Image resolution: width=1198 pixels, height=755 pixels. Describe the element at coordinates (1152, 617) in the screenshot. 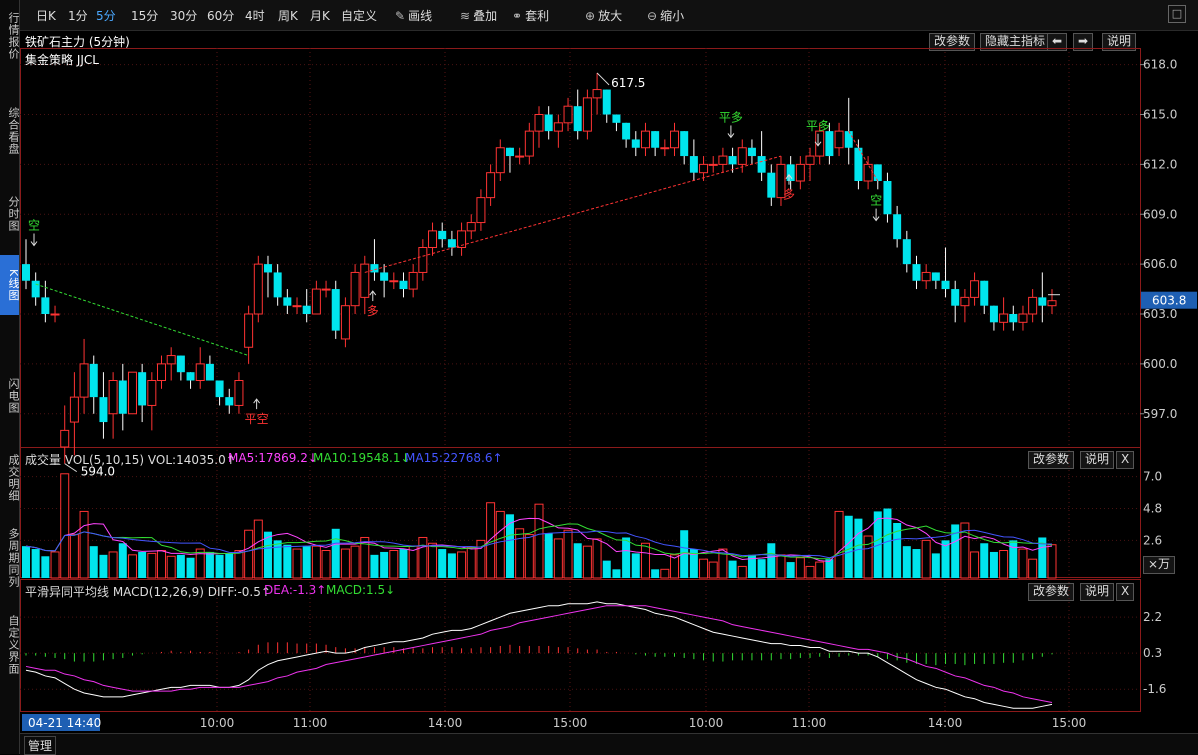

I see `macd-tick-label: 2.2` at that location.